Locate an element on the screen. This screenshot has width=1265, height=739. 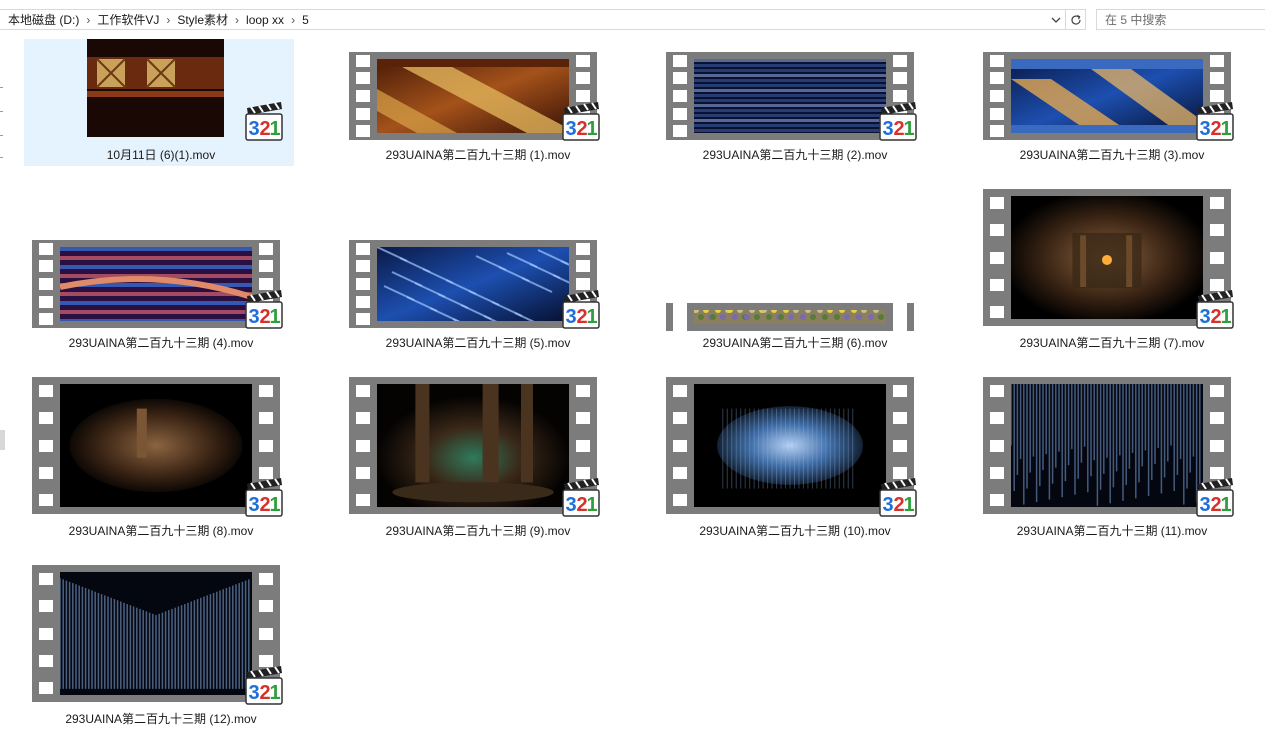
breadcrumb-item: 5 is located at coordinates (305, 20).